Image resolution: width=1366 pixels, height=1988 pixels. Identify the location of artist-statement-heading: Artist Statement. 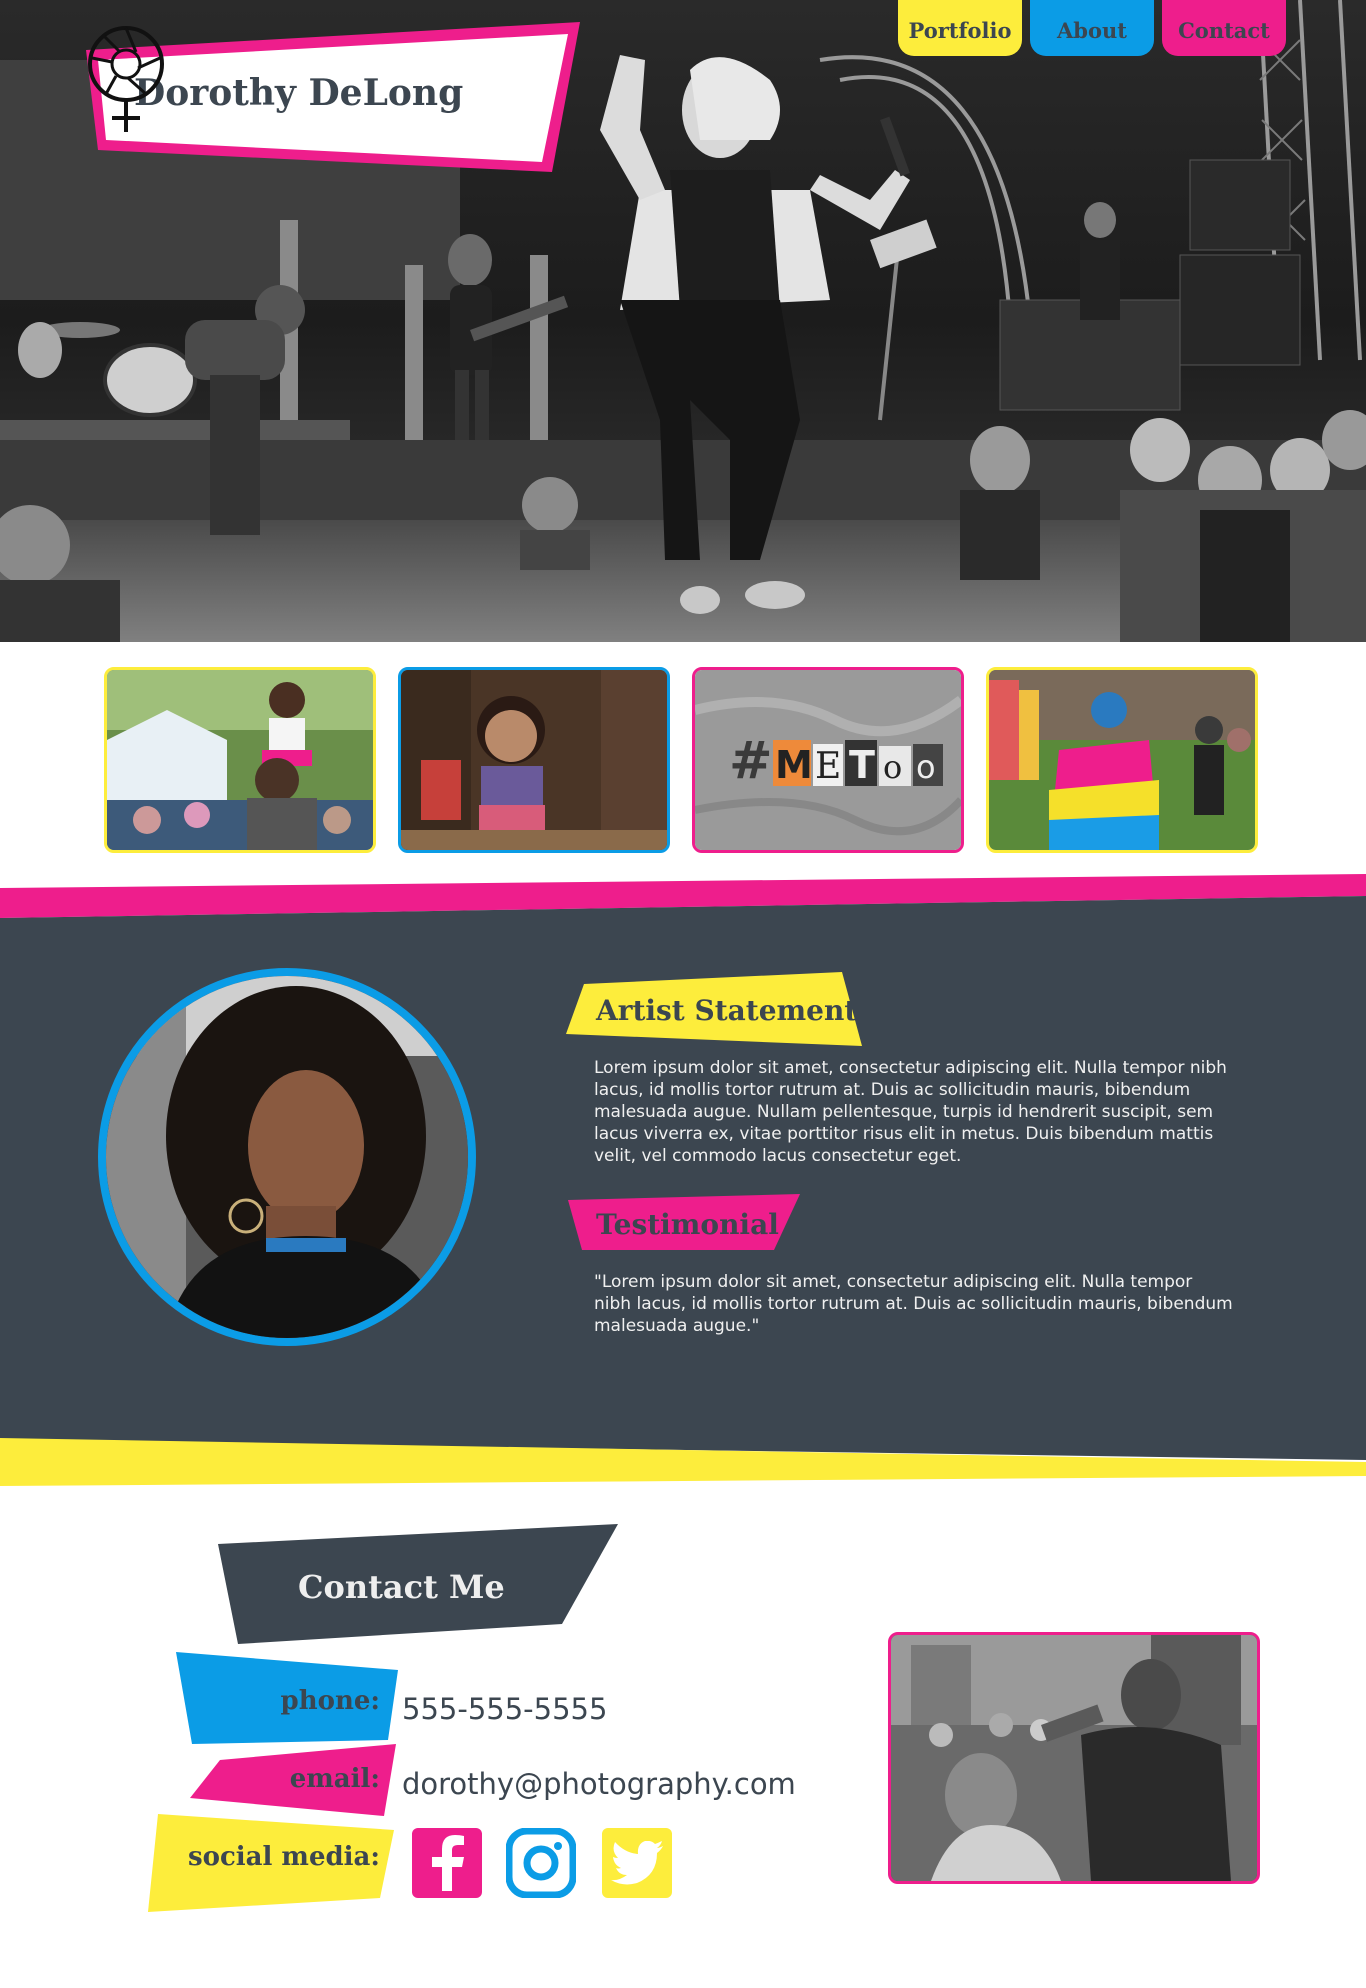
(727, 1010).